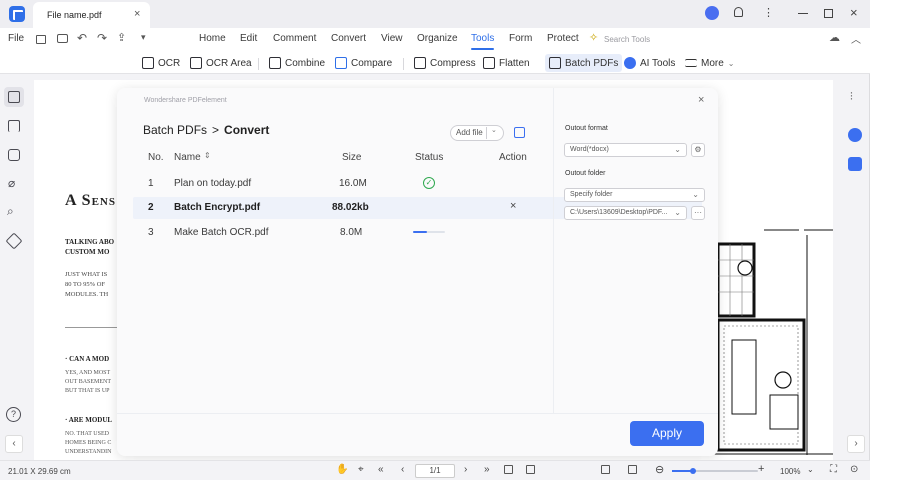  Describe the element at coordinates (392, 38) in the screenshot. I see `menu-view: View` at that location.